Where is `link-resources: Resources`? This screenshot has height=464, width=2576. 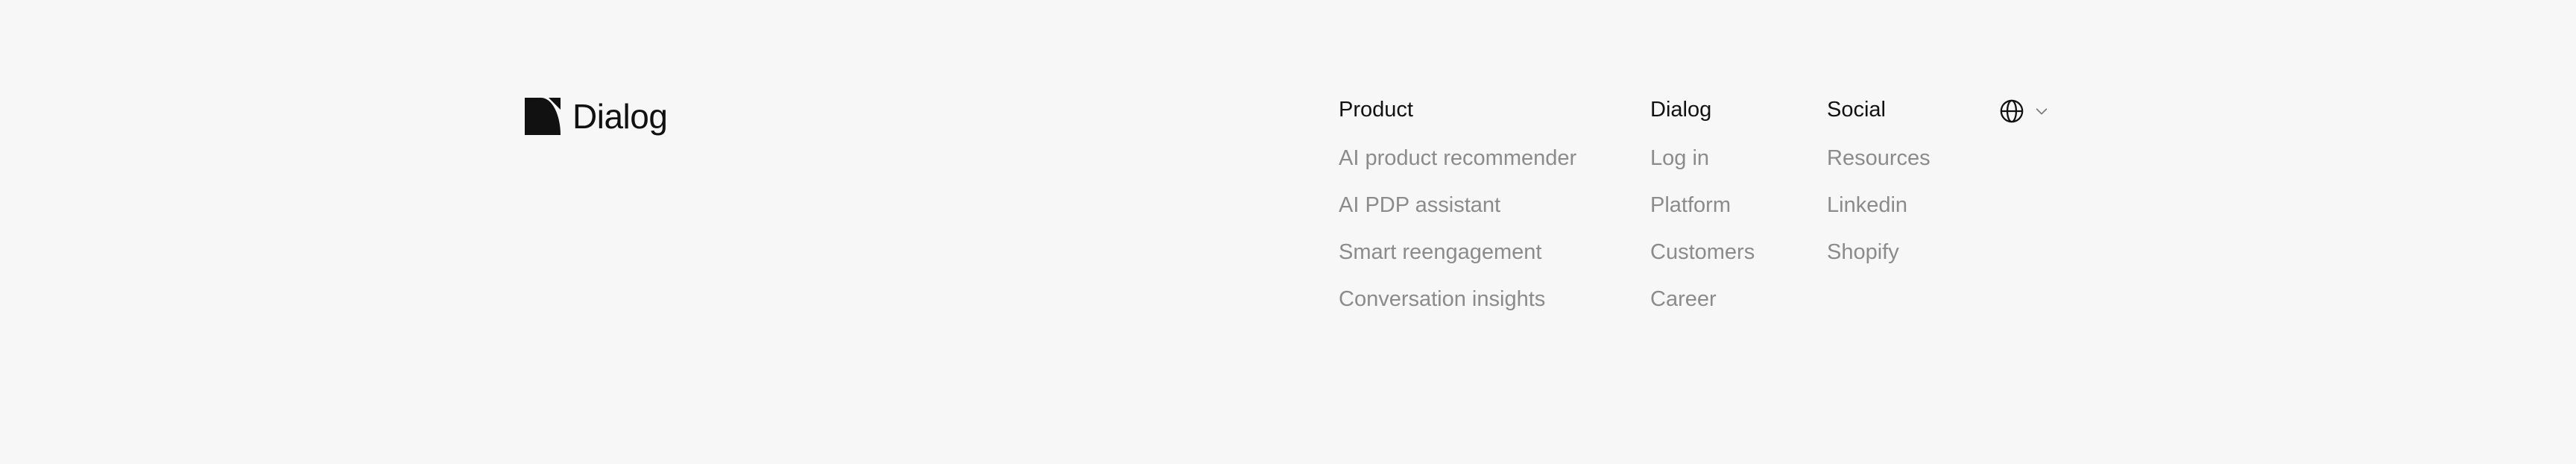
link-resources: Resources is located at coordinates (1879, 158).